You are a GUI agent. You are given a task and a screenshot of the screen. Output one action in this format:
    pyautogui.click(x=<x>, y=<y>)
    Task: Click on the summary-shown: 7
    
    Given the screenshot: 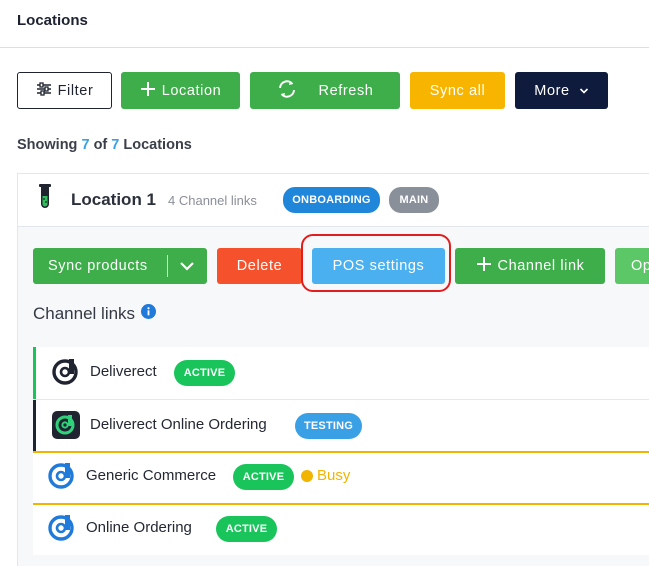 What is the action you would take?
    pyautogui.click(x=85, y=145)
    